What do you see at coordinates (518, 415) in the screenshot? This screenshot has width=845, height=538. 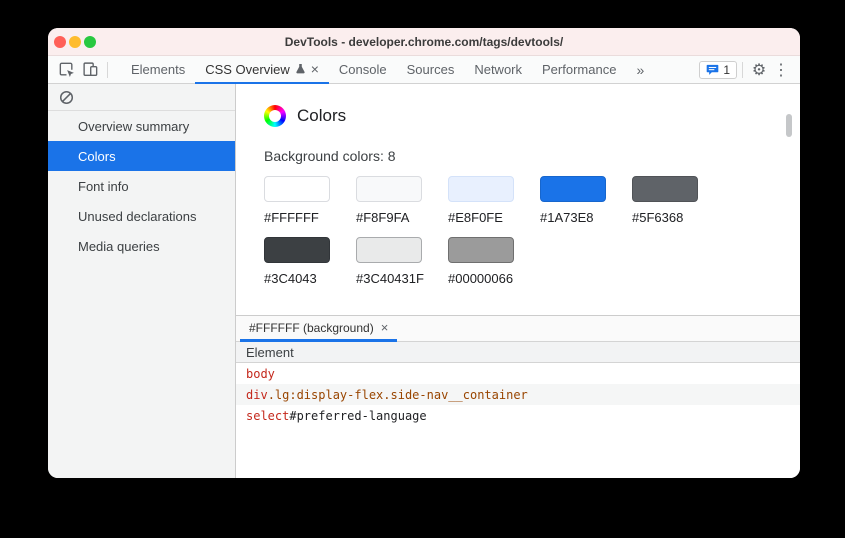 I see `element-row-select-preferred-language: select #preferred-language` at bounding box center [518, 415].